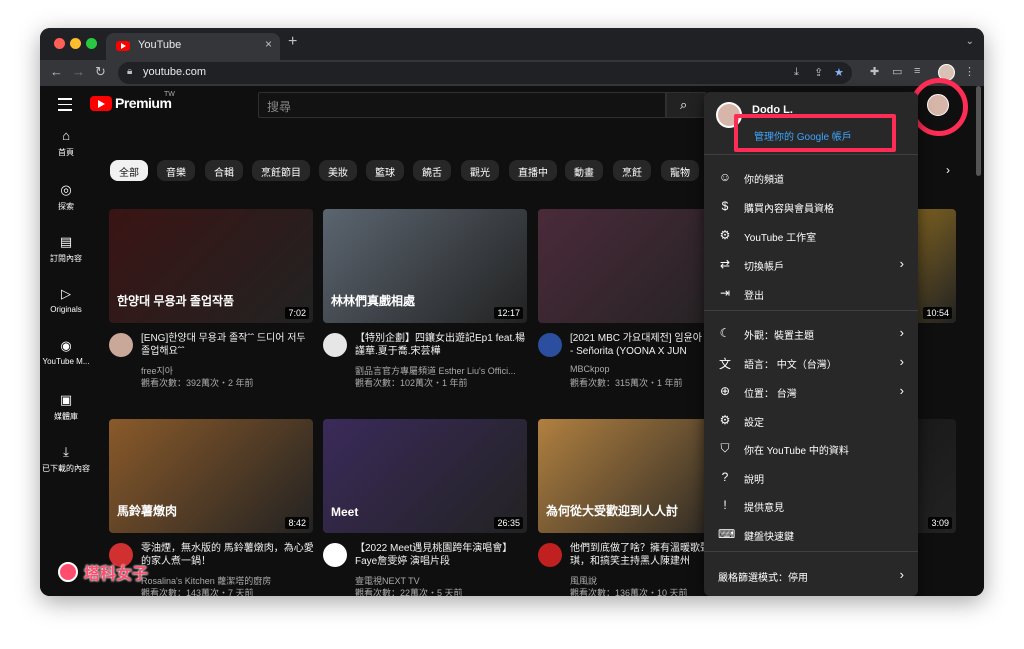  What do you see at coordinates (193, 46) in the screenshot?
I see `browser-tab: YouTube ×` at bounding box center [193, 46].